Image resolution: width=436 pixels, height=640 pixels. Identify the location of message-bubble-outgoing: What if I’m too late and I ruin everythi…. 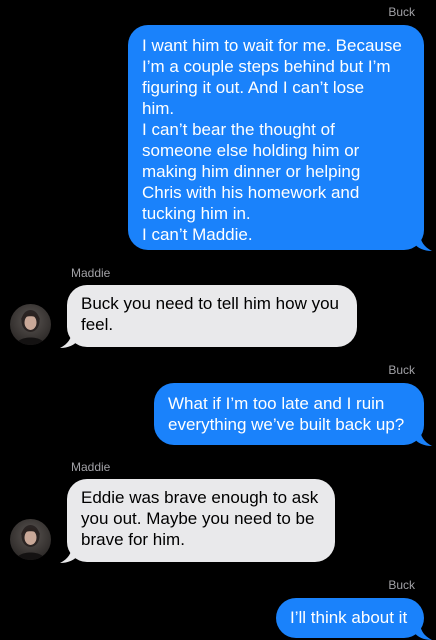
(289, 414).